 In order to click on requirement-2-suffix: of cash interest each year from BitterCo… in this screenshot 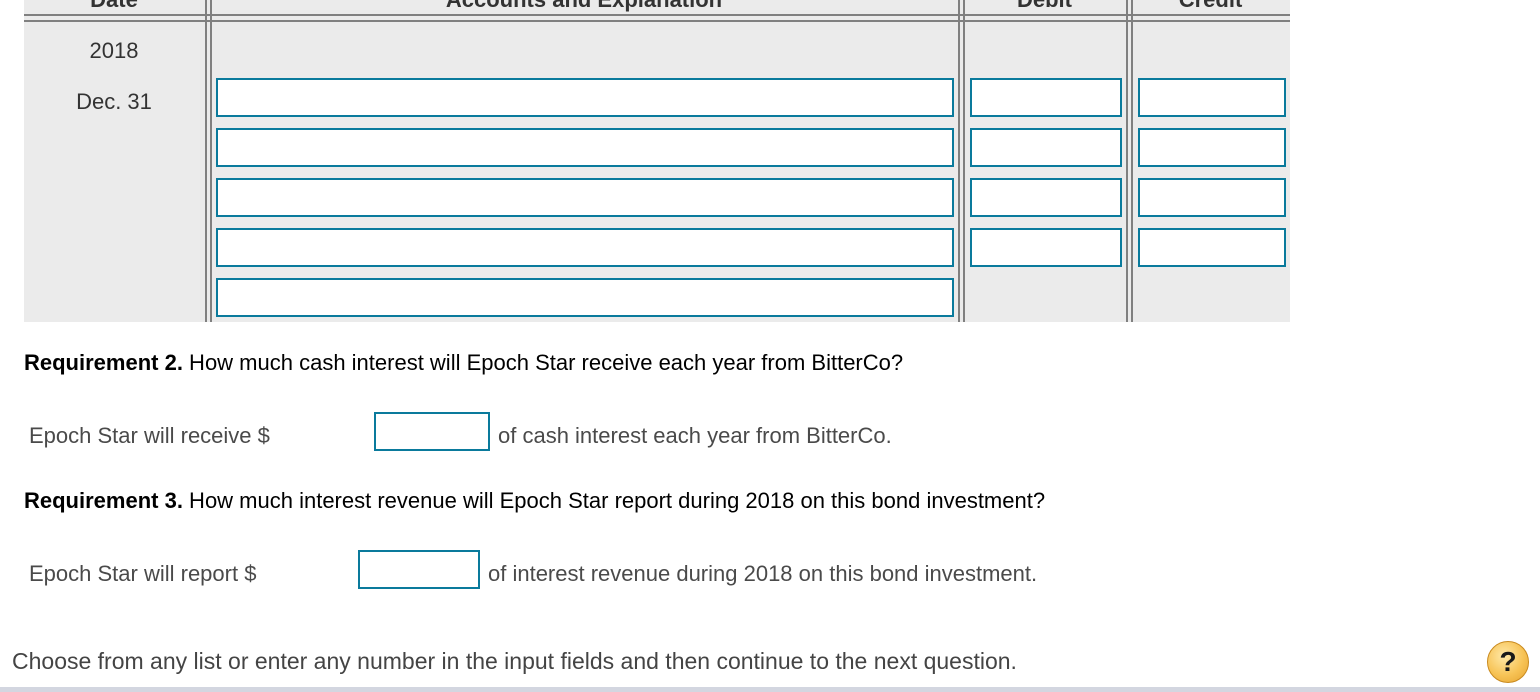, I will do `click(695, 435)`.